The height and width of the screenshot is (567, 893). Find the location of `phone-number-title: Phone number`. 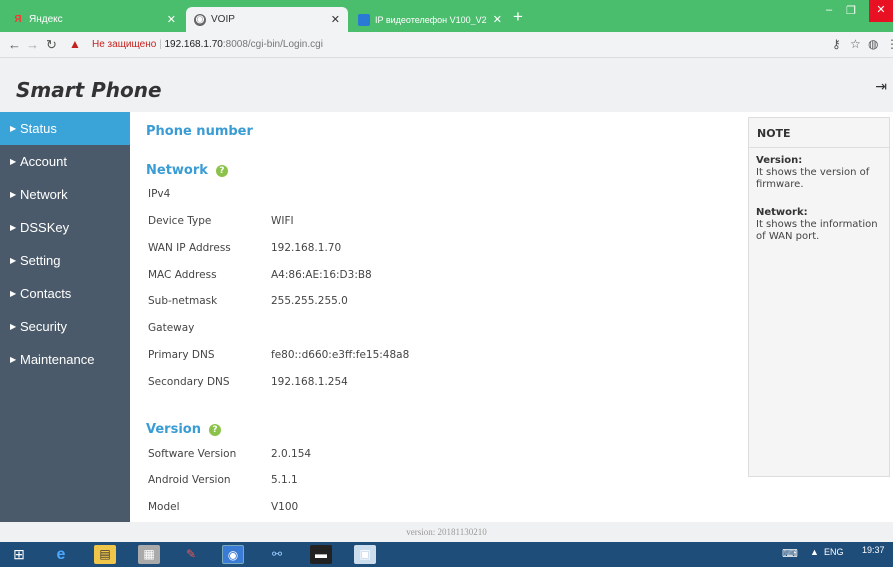

phone-number-title: Phone number is located at coordinates (199, 131).